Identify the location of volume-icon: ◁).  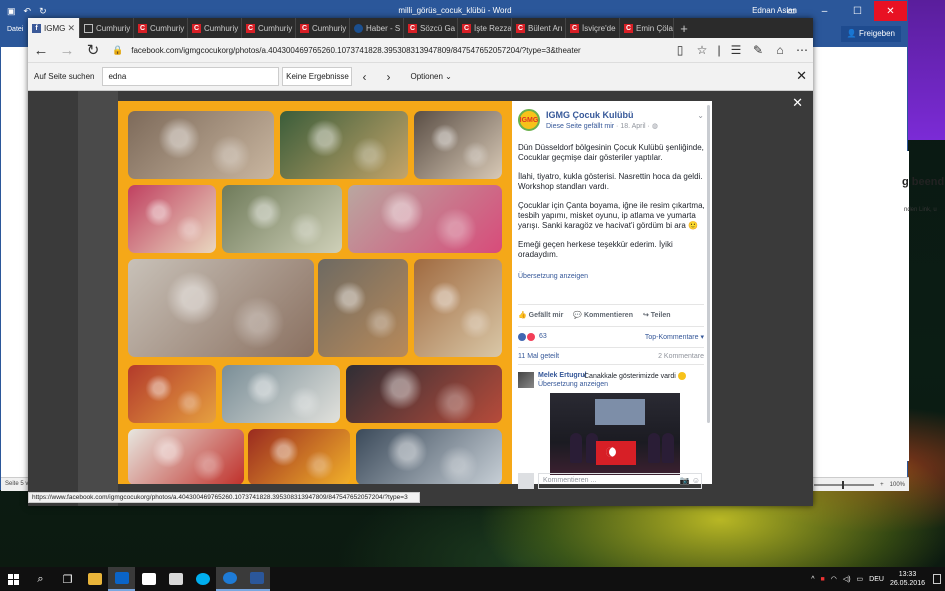
(847, 579).